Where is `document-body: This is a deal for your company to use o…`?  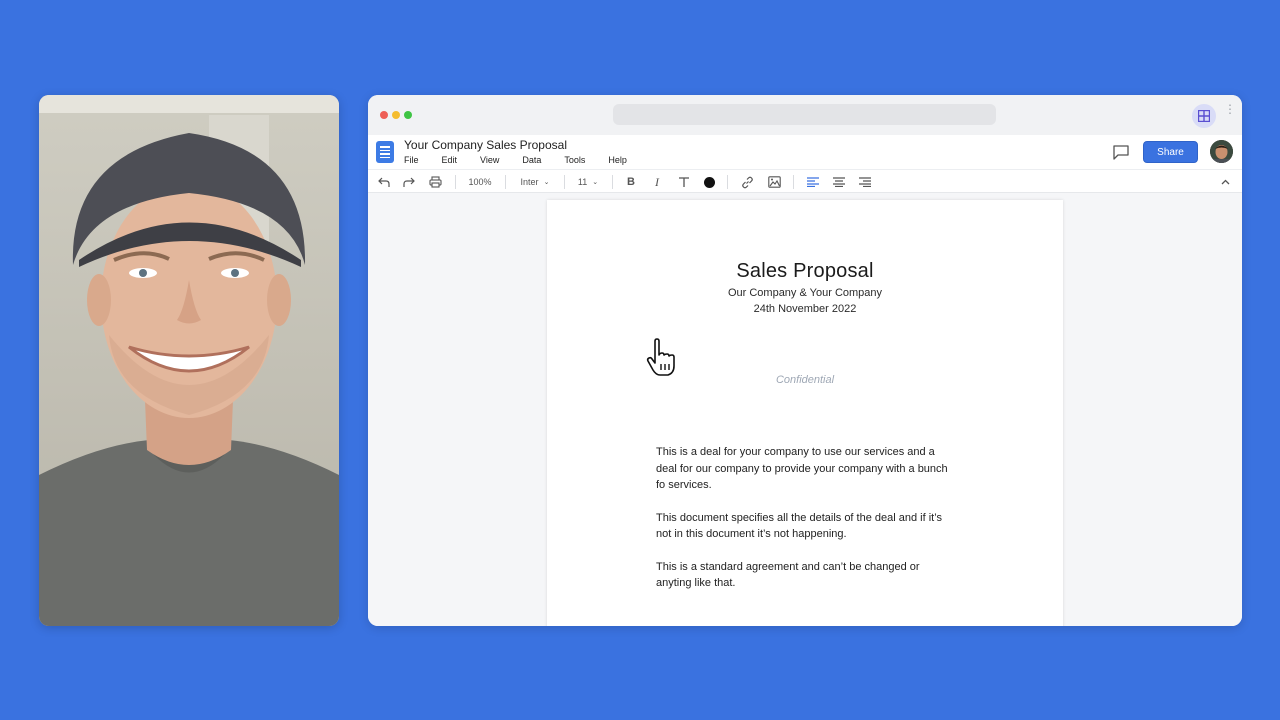
document-body: This is a deal for your company to use o… is located at coordinates (806, 526).